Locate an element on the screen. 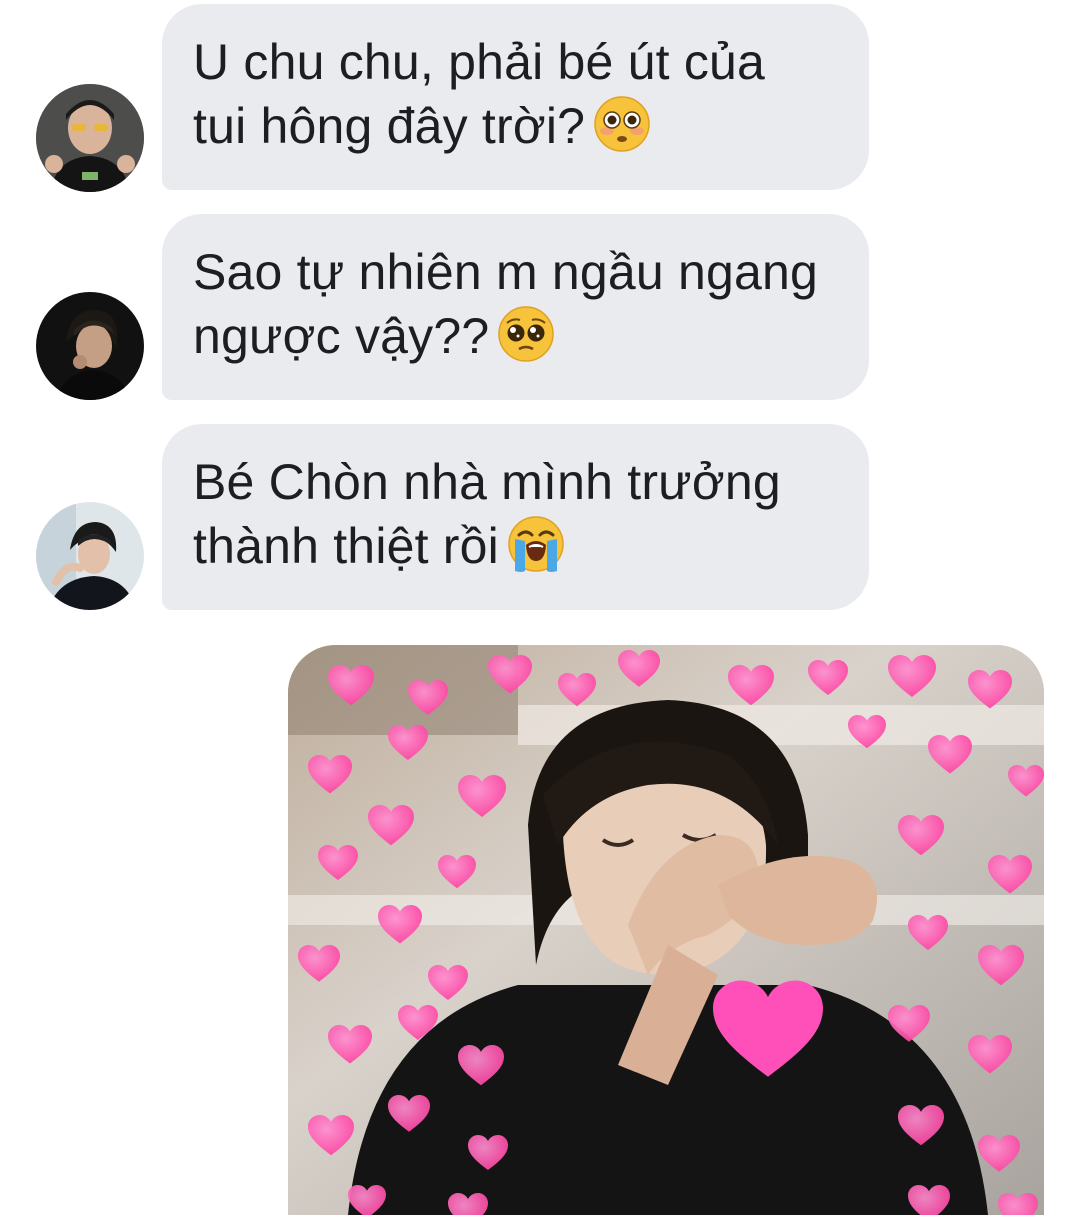 This screenshot has width=1080, height=1215. pleading-face-emoji-icon is located at coordinates (526, 334).